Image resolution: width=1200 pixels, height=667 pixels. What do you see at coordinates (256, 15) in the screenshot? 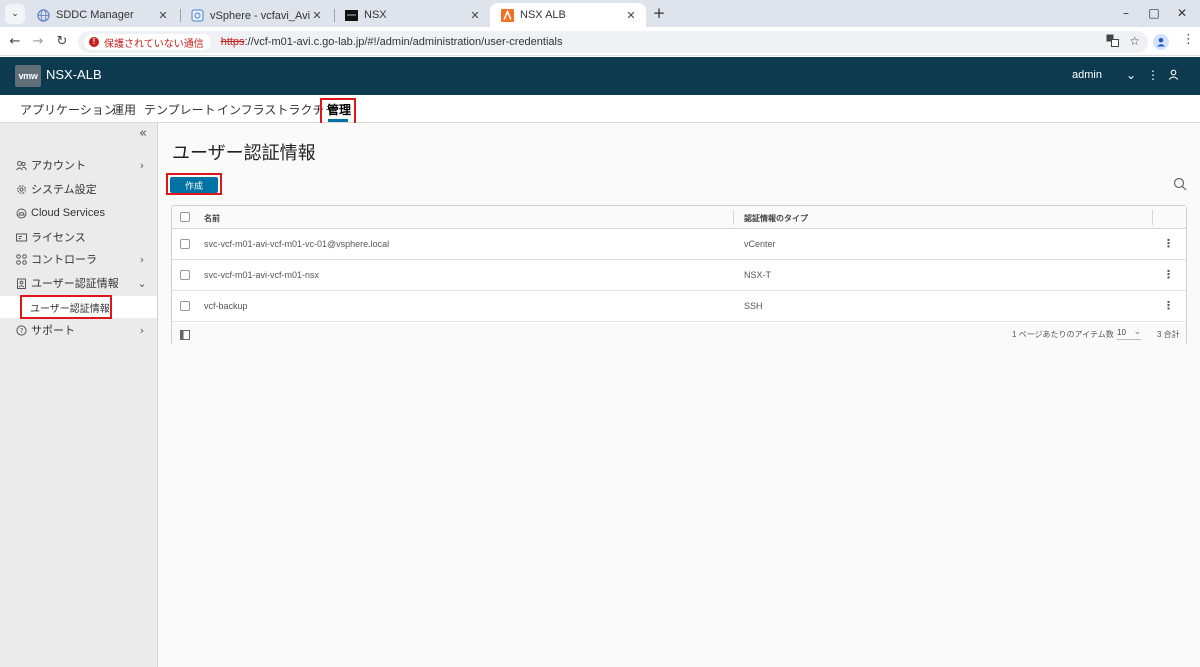
I see `browser-tab-vsphere: vSphere - vcfavi_Avi-se-jjiso - サ ✕` at bounding box center [256, 15].